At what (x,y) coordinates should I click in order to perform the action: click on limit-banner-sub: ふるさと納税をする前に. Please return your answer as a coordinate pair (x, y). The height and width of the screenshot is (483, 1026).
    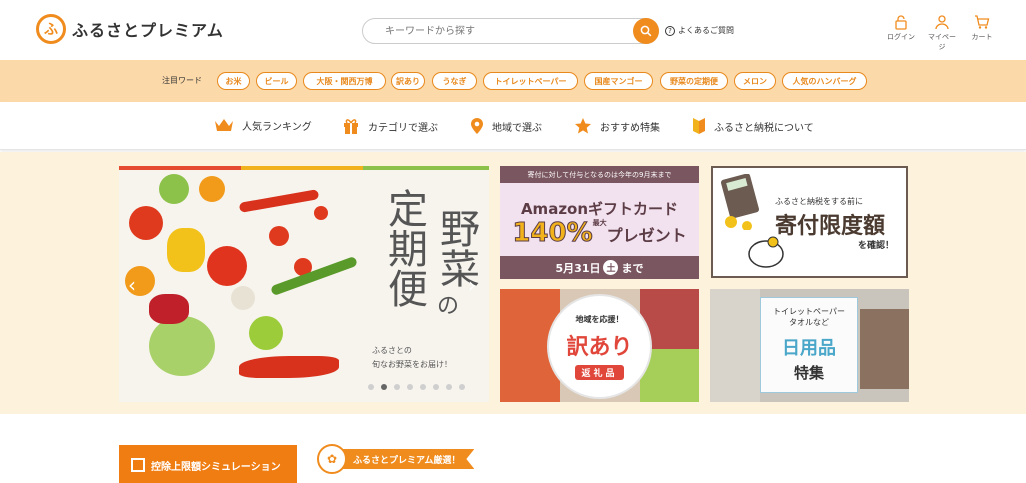
    Looking at the image, I should click on (819, 201).